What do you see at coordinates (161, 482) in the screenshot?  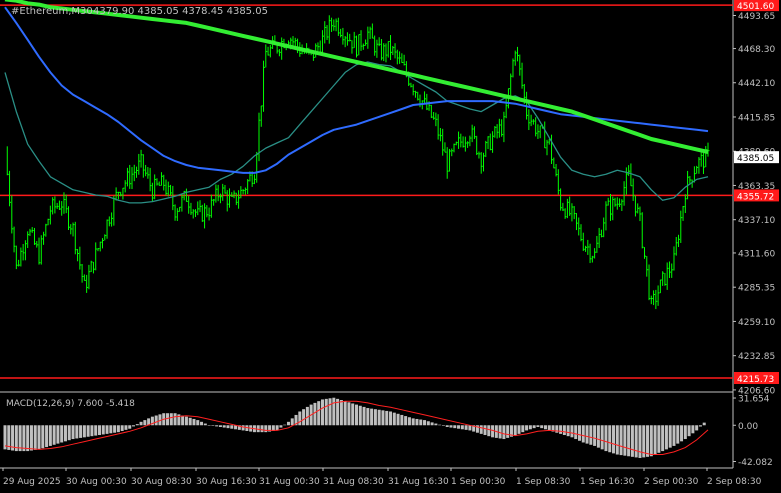 I see `time-tick-label: 30 Aug 08:30` at bounding box center [161, 482].